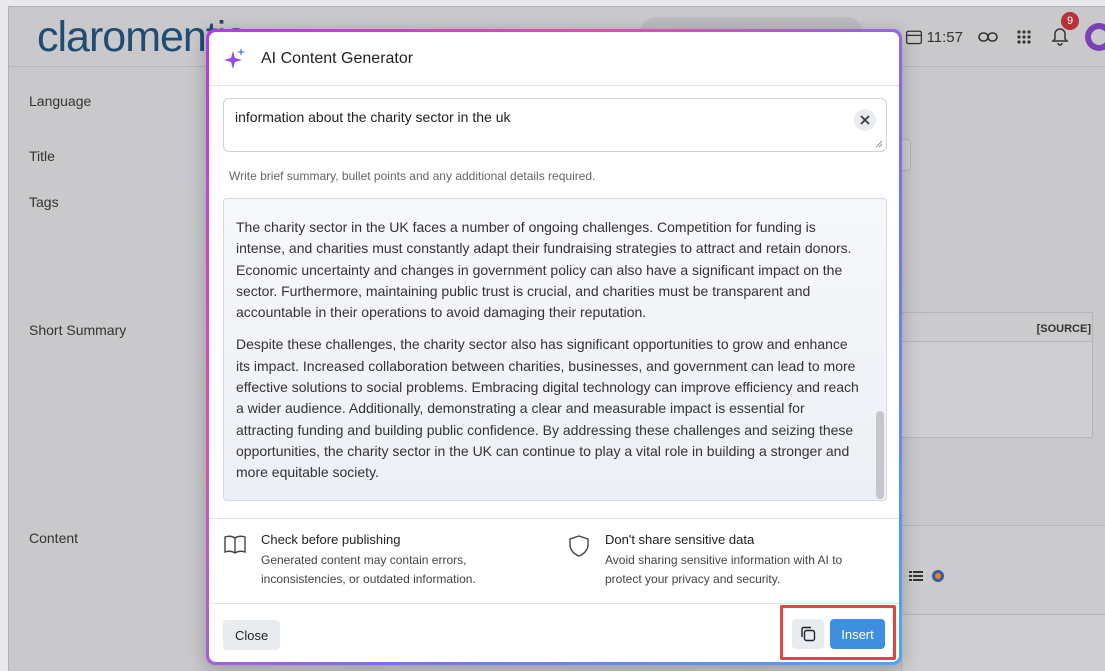  What do you see at coordinates (235, 544) in the screenshot?
I see `book-icon` at bounding box center [235, 544].